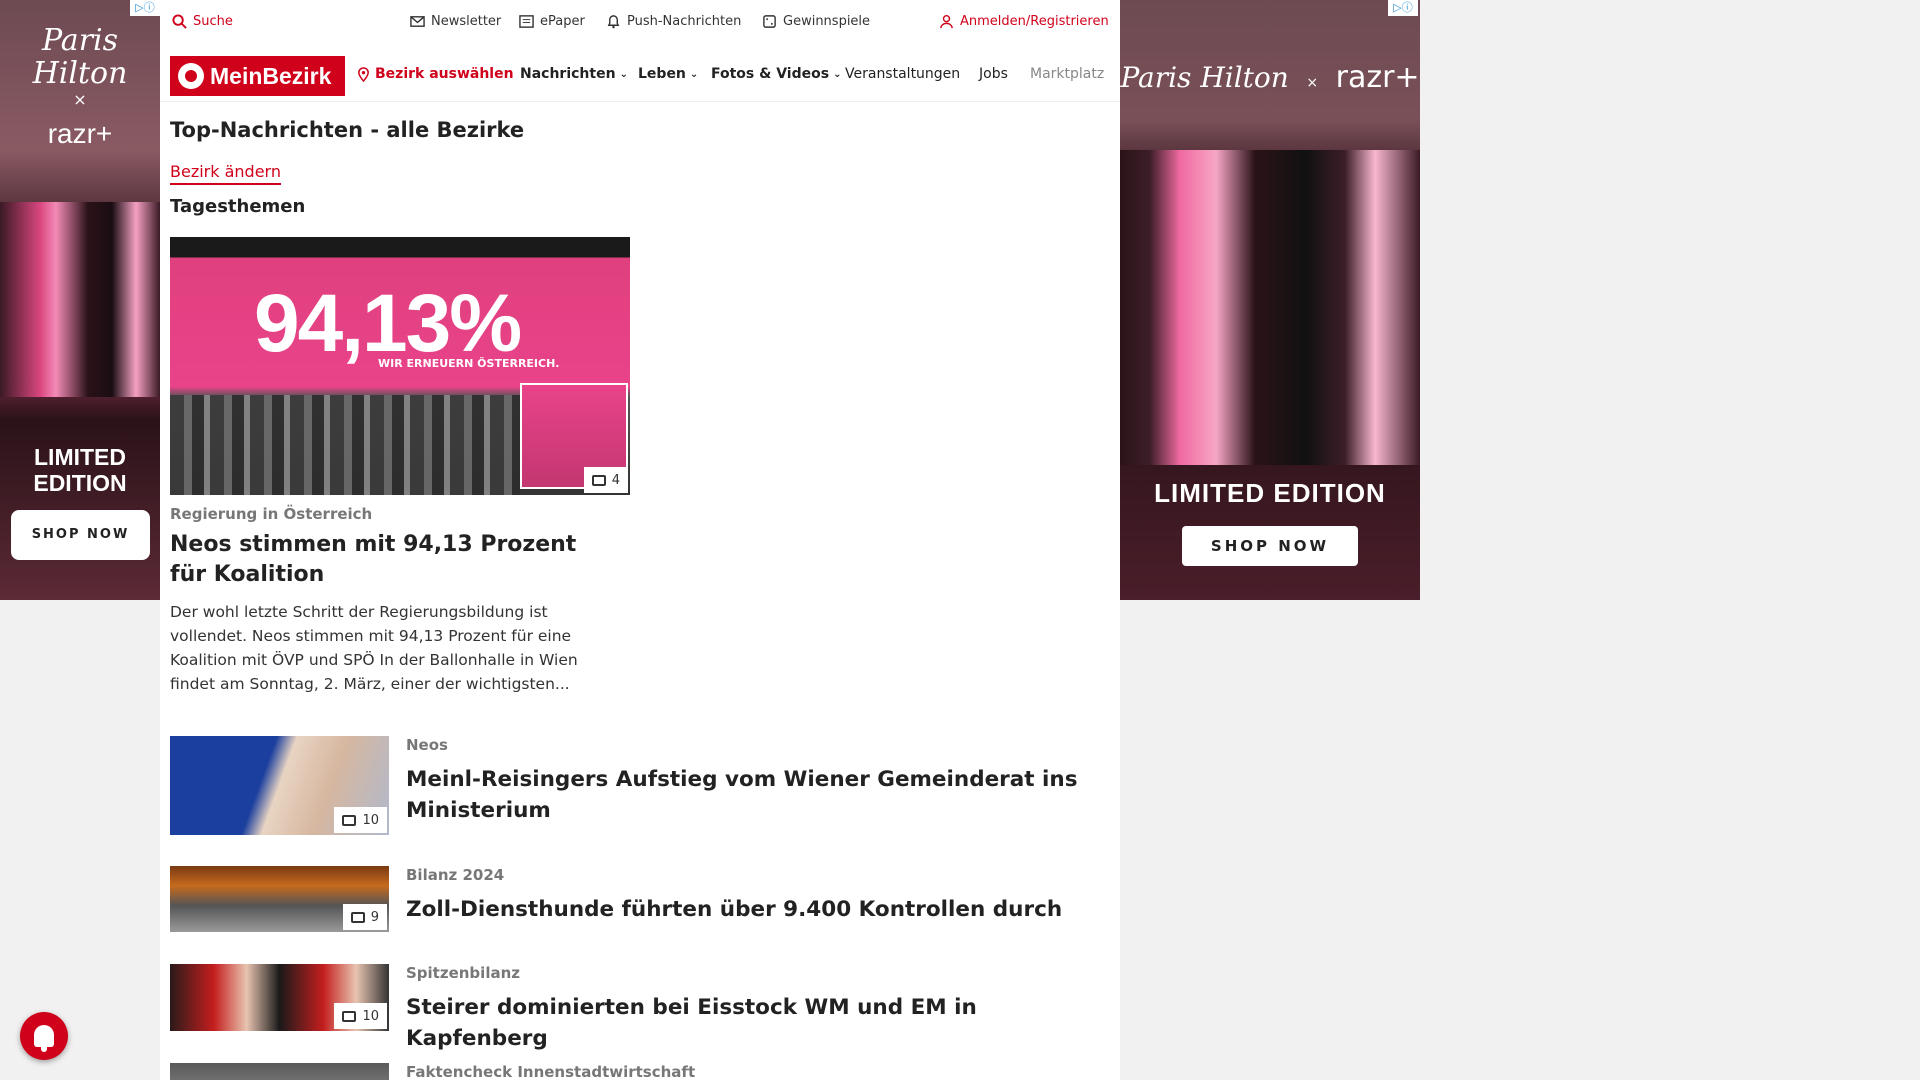  I want to click on meinbezirk-logo: MeinBezirk, so click(257, 76).